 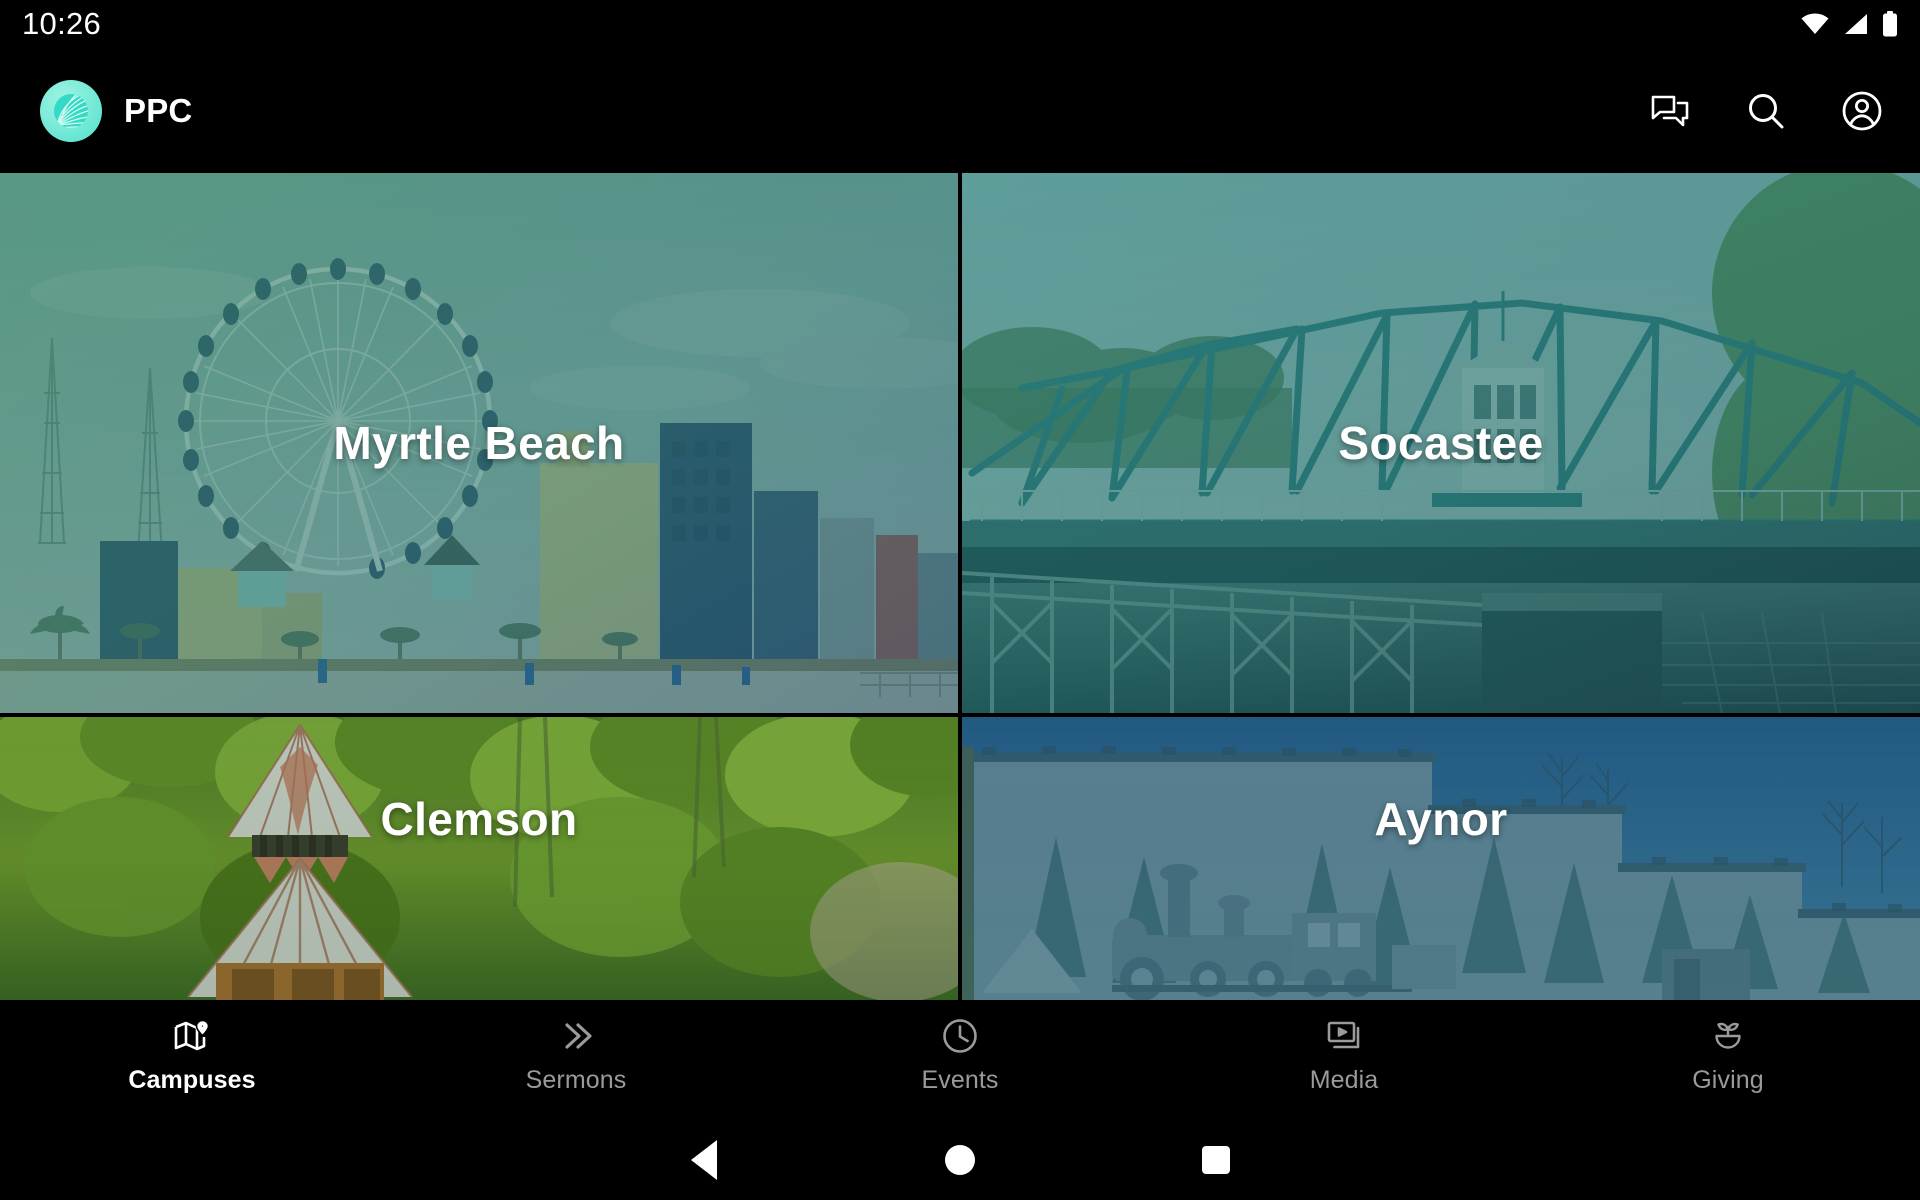 What do you see at coordinates (1216, 1160) in the screenshot?
I see `recents-button` at bounding box center [1216, 1160].